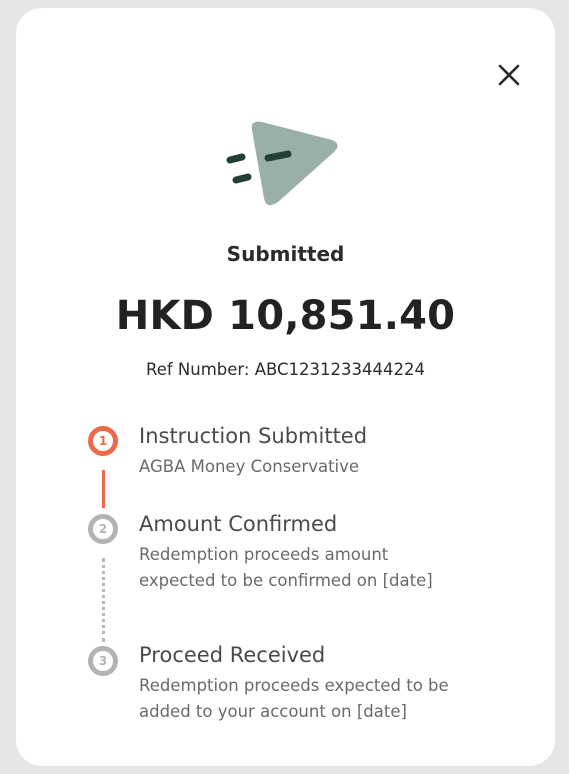 The height and width of the screenshot is (774, 569). I want to click on step-3-desc-line: added to your account on [date], so click(273, 711).